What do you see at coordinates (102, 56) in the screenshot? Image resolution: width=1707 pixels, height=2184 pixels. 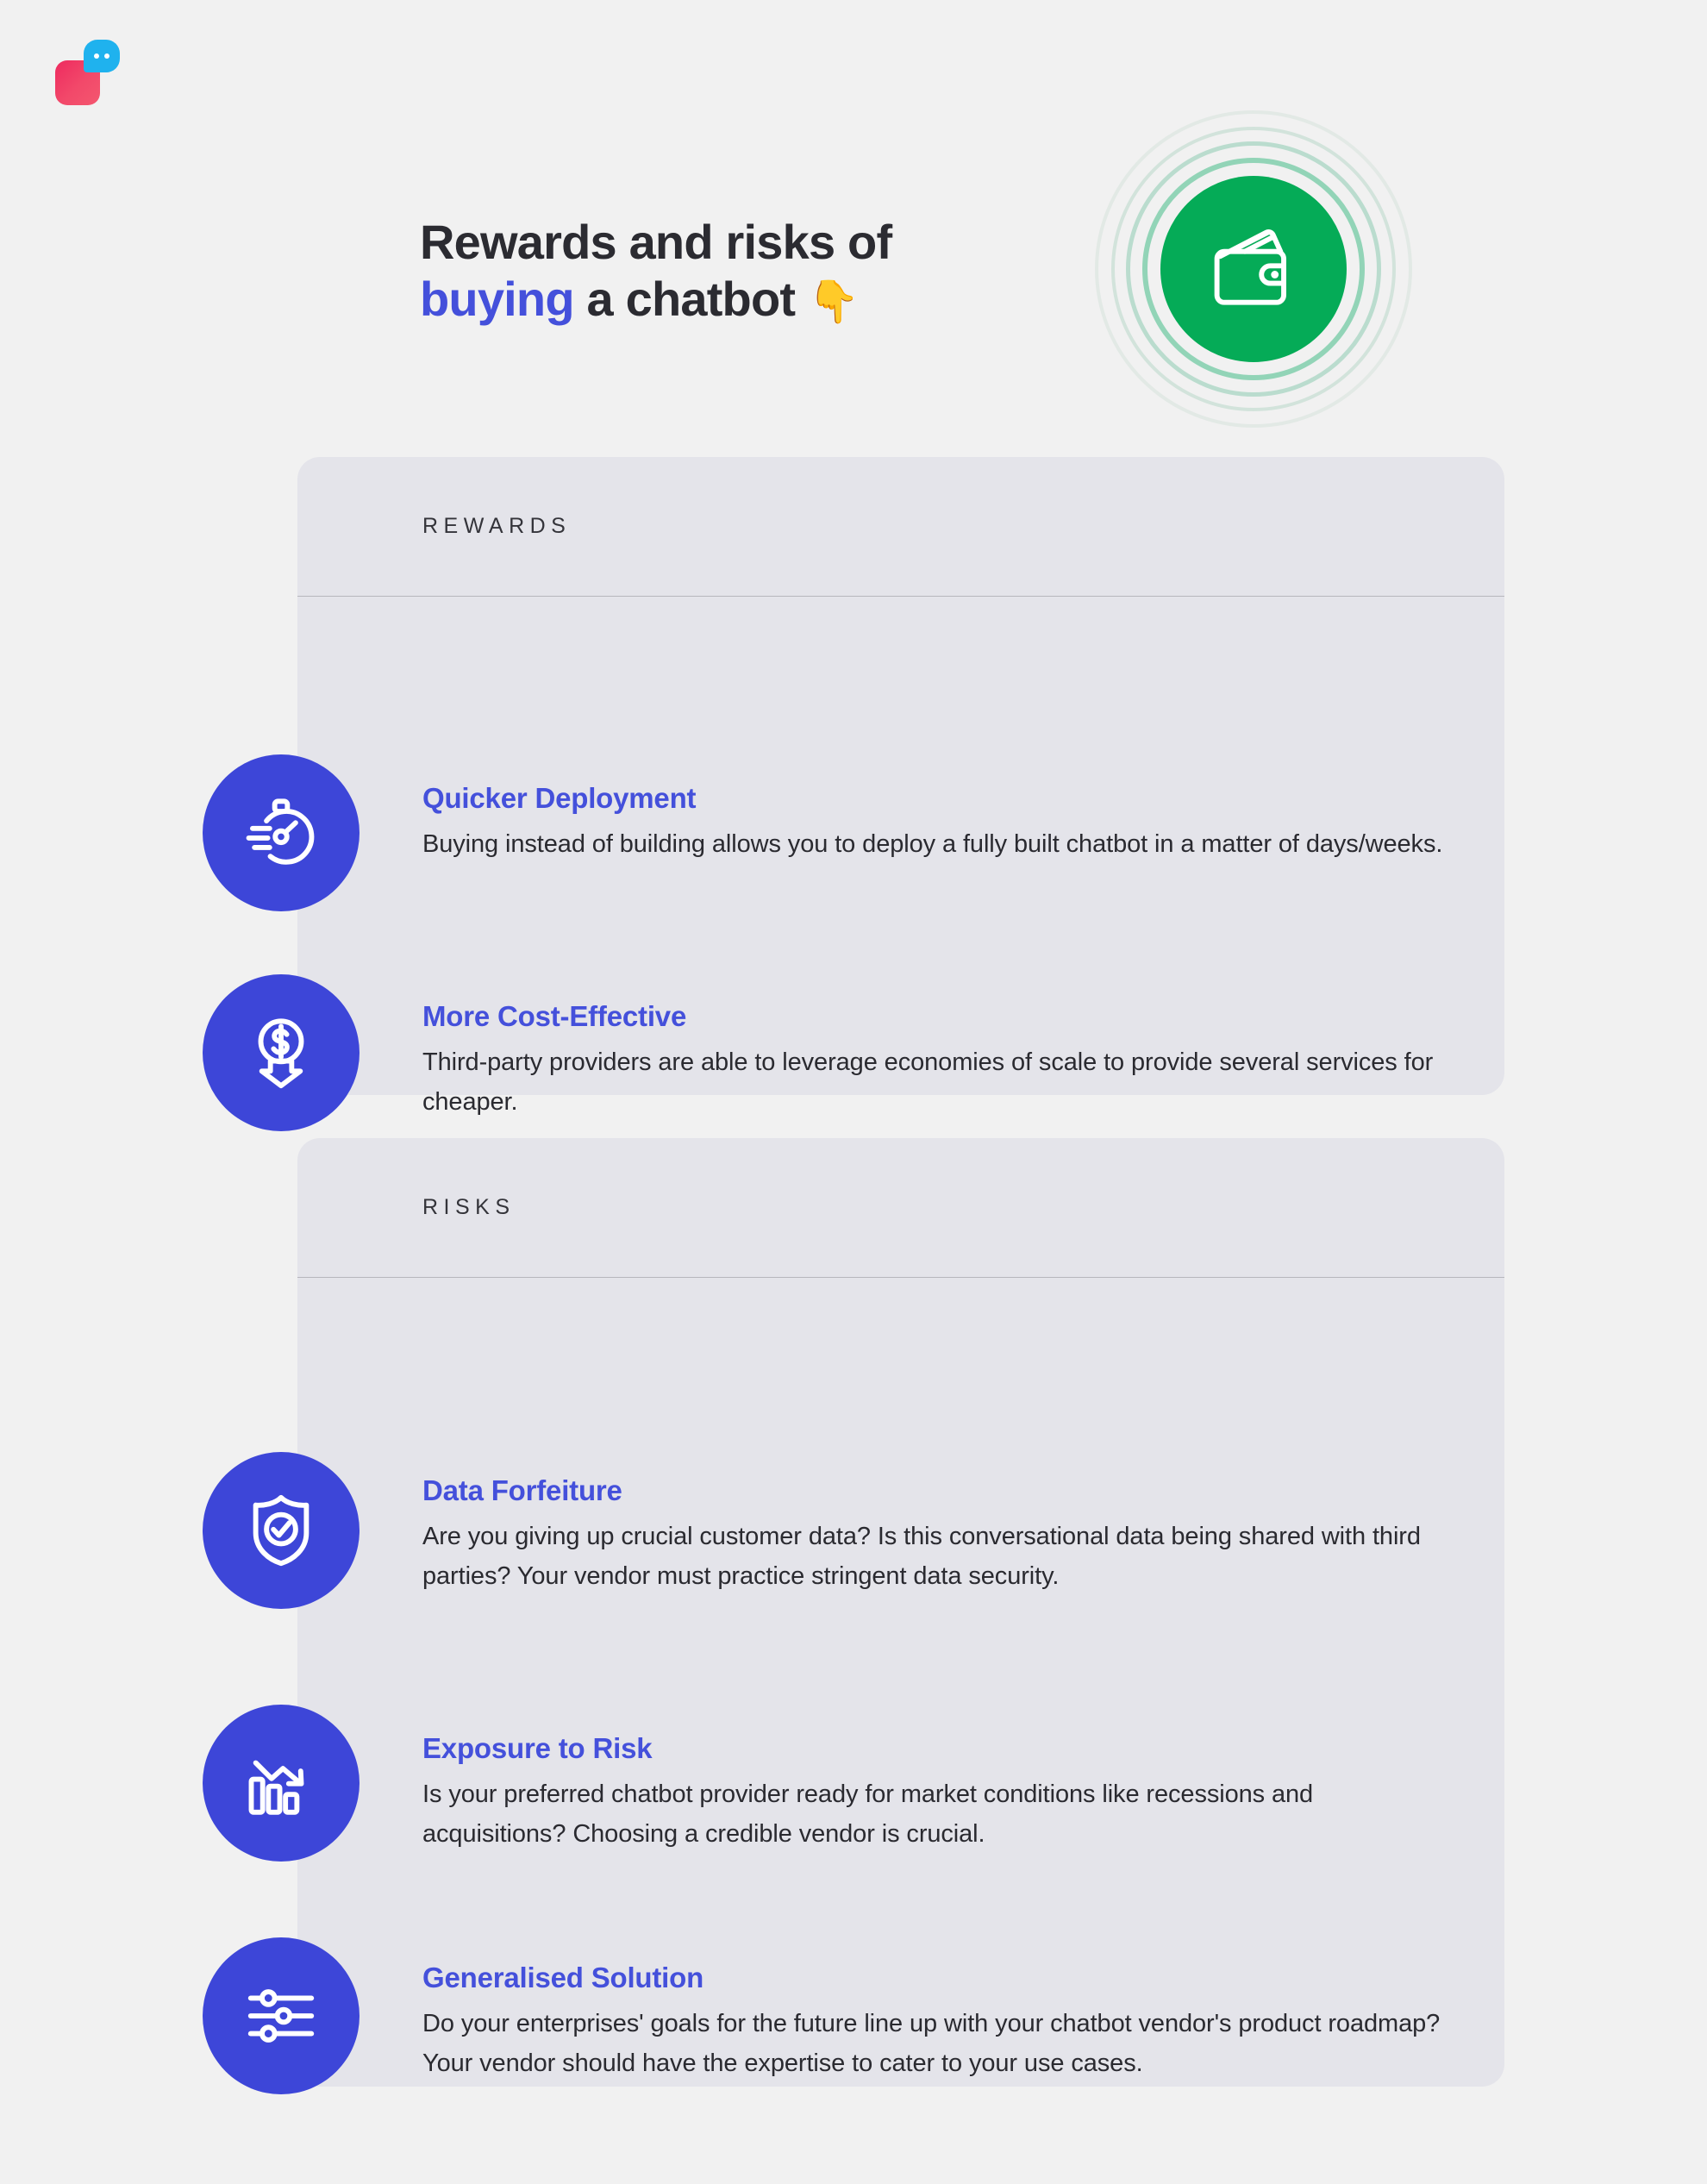 I see `chat-bubble-icon` at bounding box center [102, 56].